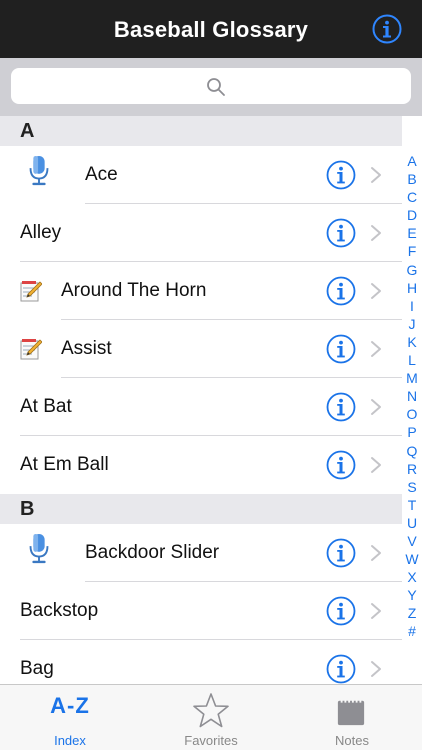 The image size is (422, 750). I want to click on list-item-label: Bag, so click(37, 668).